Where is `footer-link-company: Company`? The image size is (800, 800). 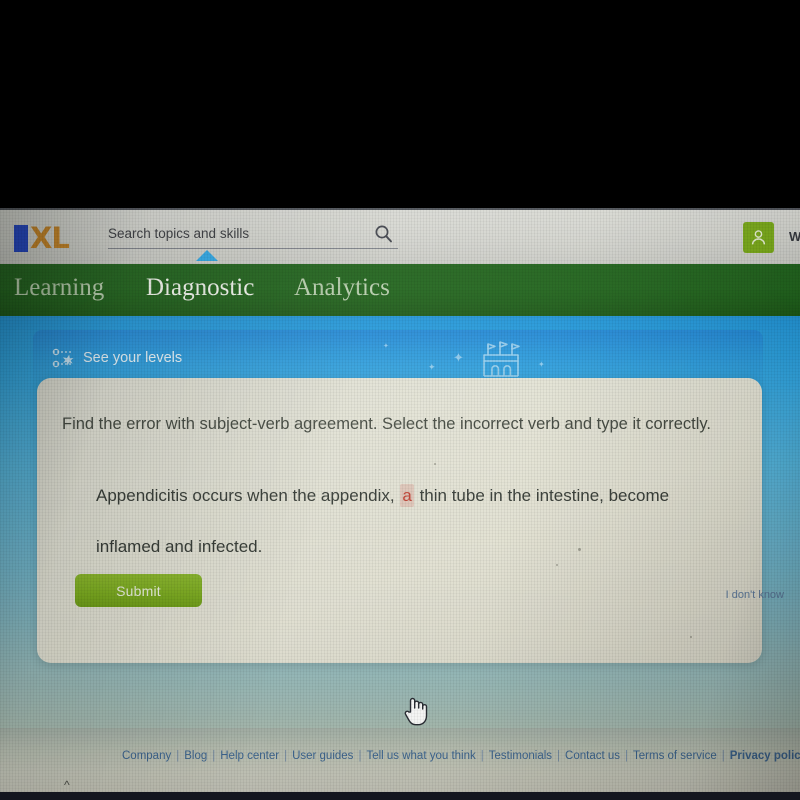
footer-link-company: Company is located at coordinates (146, 756).